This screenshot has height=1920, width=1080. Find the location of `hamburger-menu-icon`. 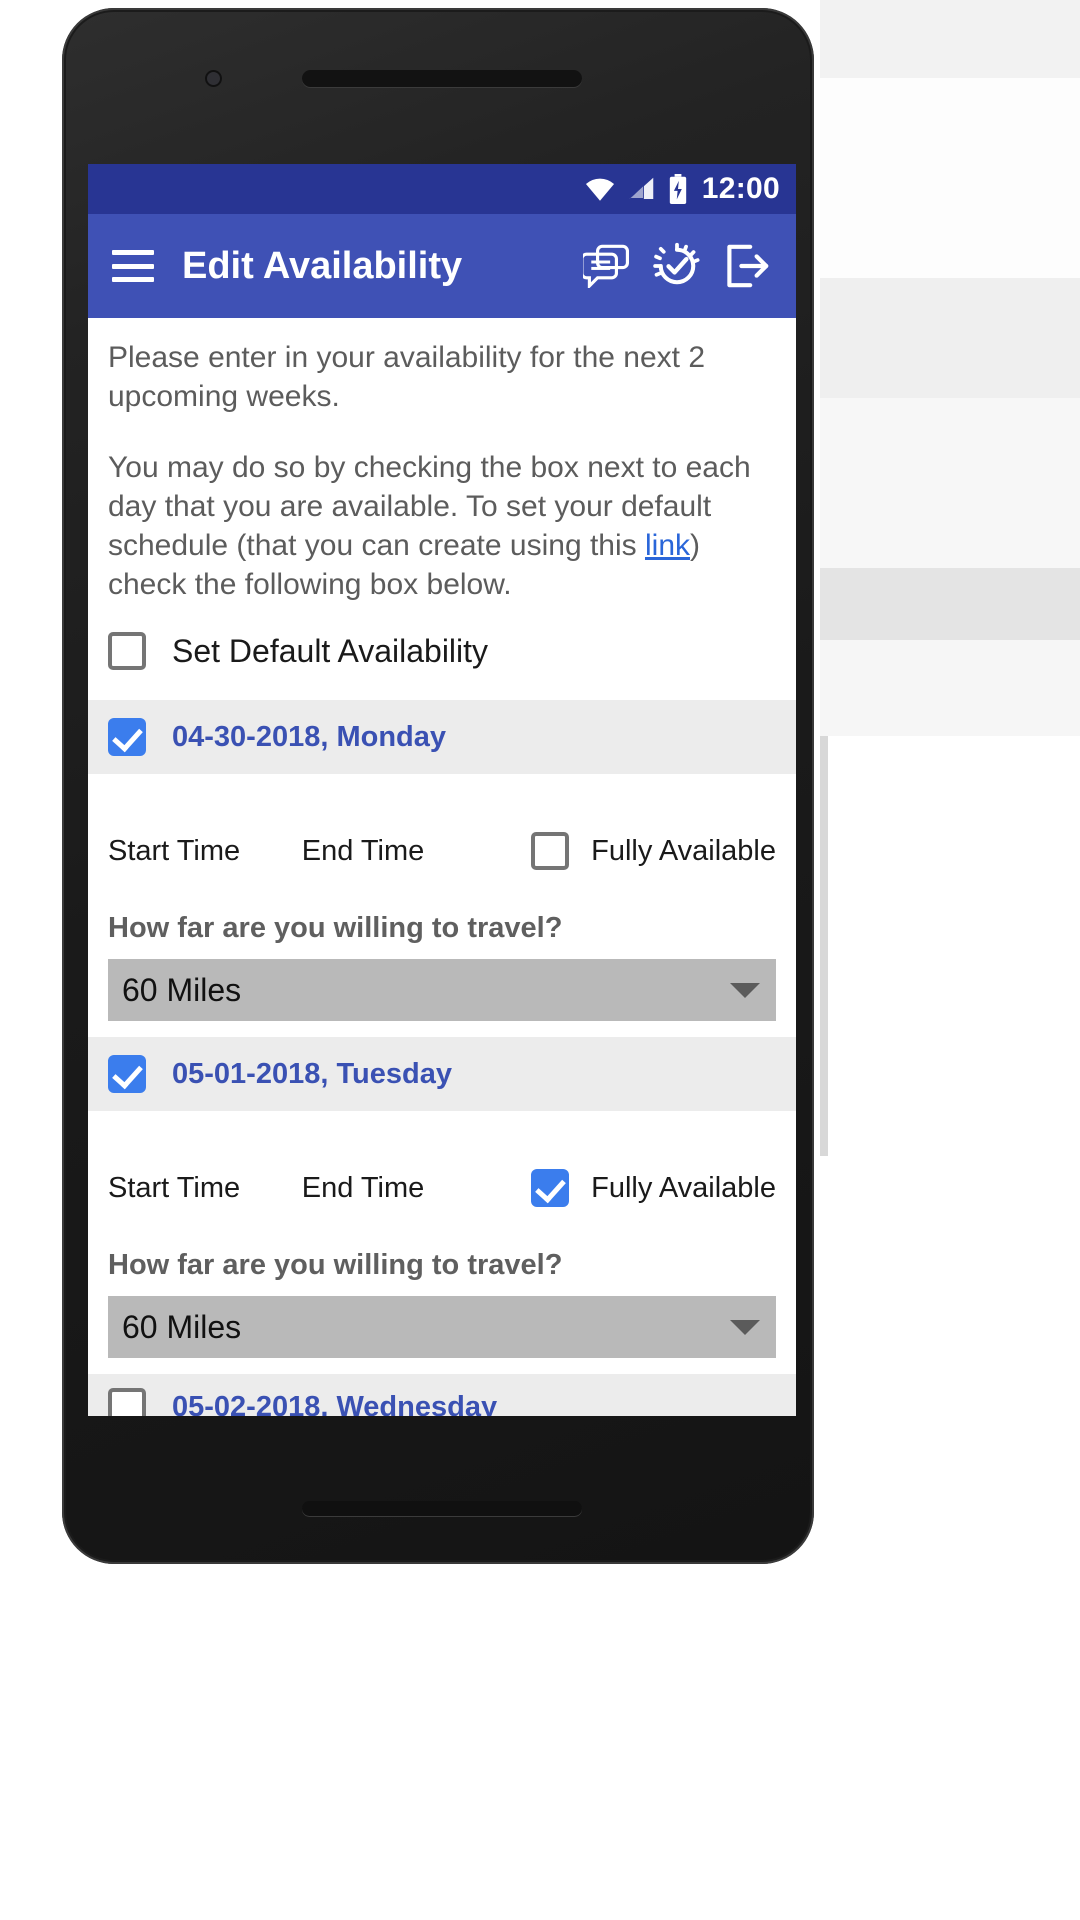

hamburger-menu-icon is located at coordinates (133, 266).